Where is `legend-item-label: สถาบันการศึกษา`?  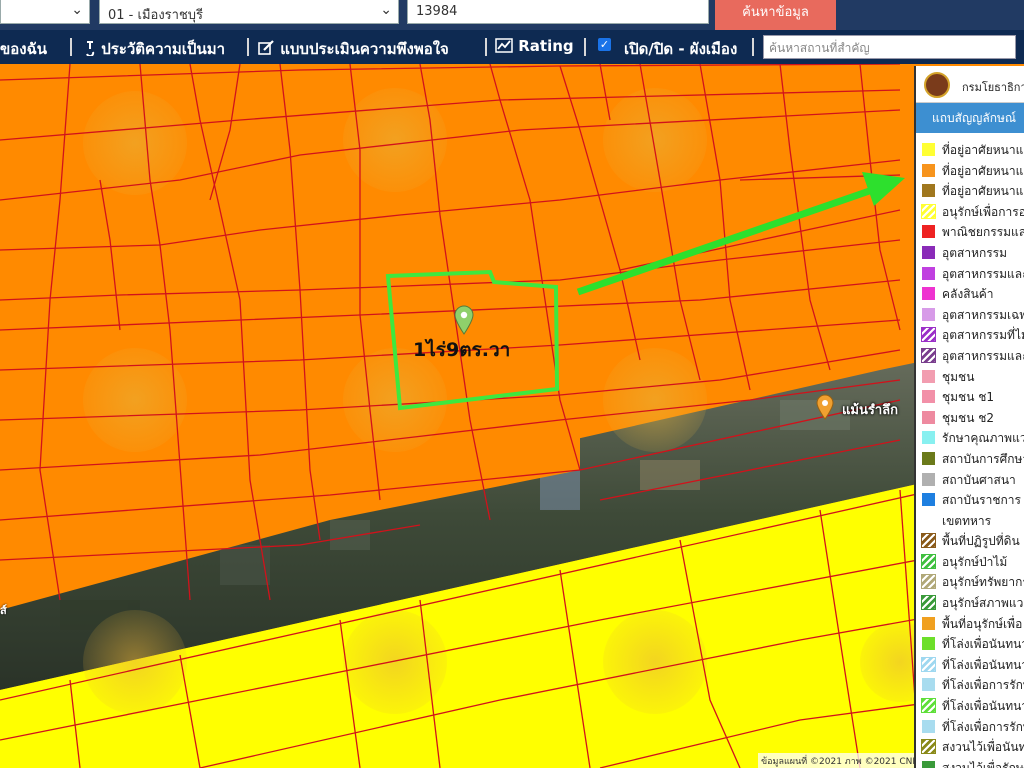
legend-item-label: สถาบันการศึกษา is located at coordinates (983, 458).